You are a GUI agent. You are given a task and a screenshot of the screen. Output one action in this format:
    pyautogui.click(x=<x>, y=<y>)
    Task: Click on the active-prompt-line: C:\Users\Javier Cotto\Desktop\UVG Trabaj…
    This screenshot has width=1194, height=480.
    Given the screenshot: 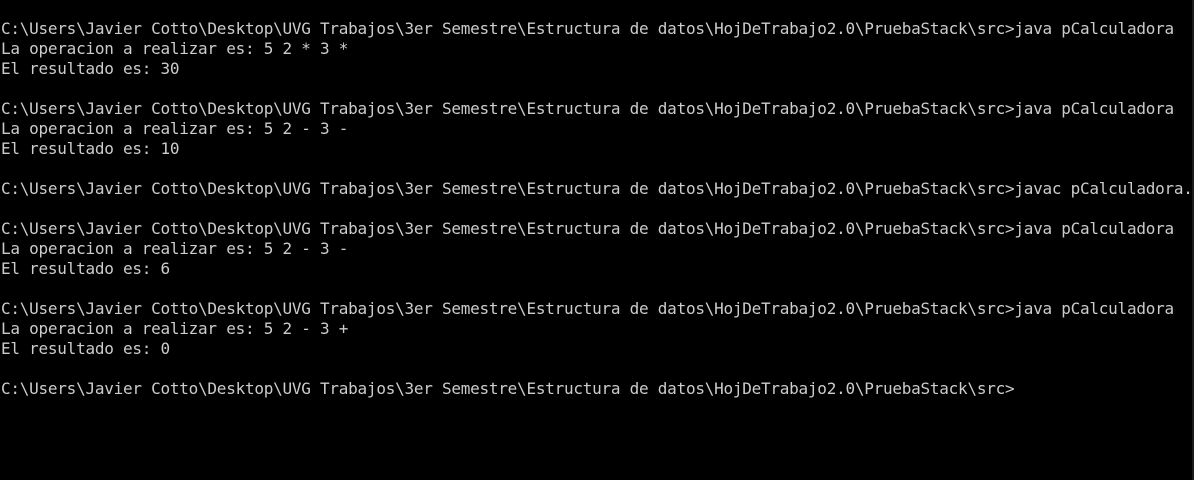 What is the action you would take?
    pyautogui.click(x=597, y=389)
    